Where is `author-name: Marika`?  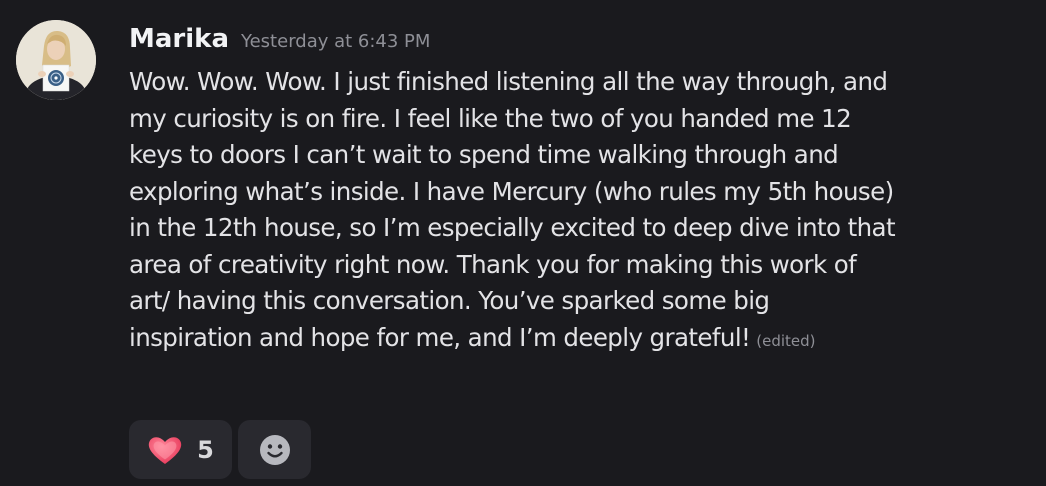
author-name: Marika is located at coordinates (179, 39).